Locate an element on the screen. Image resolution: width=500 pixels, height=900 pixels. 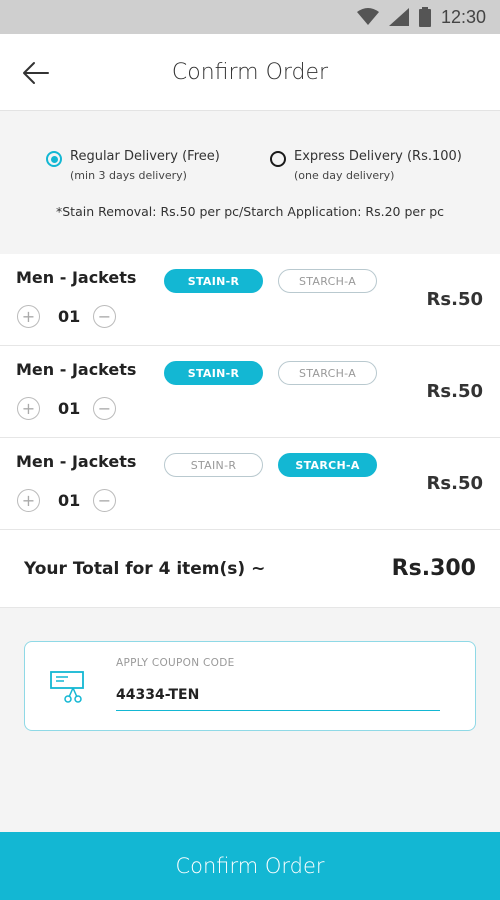
coupon-label: APPLY COUPON CODE is located at coordinates (175, 663).